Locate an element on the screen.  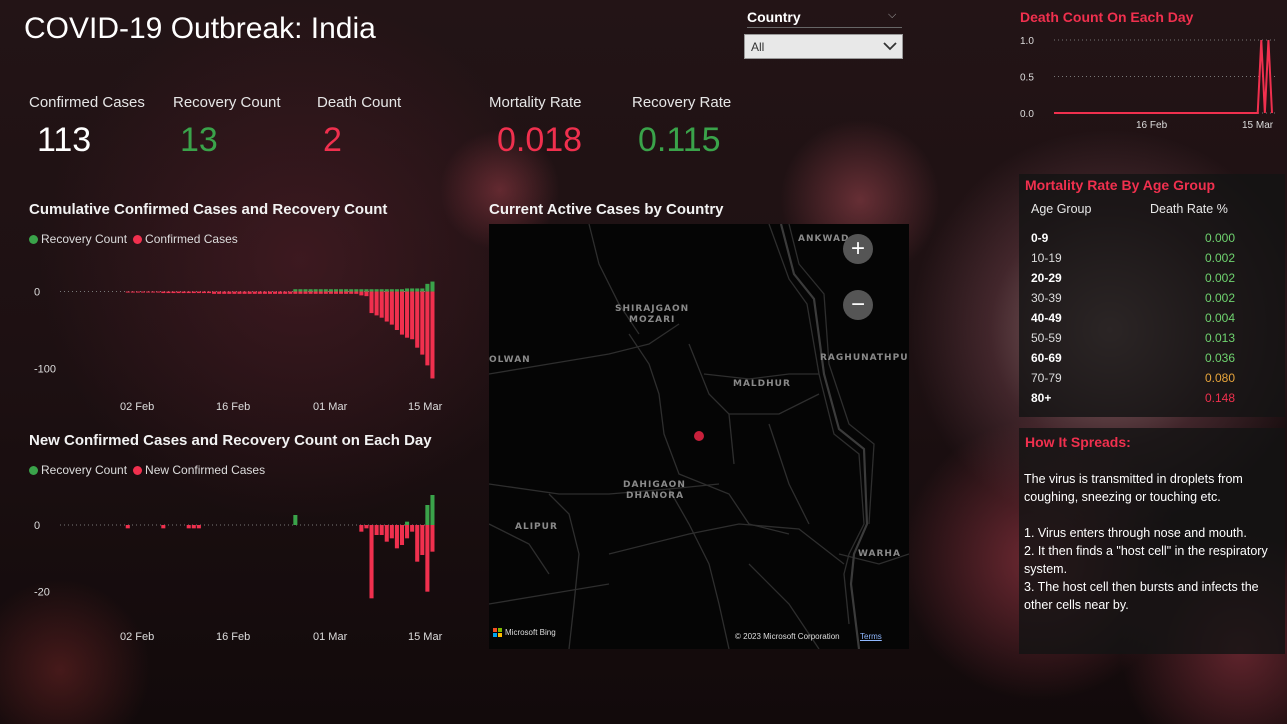
legend-item: New Confirmed Cases is located at coordinates (199, 470).